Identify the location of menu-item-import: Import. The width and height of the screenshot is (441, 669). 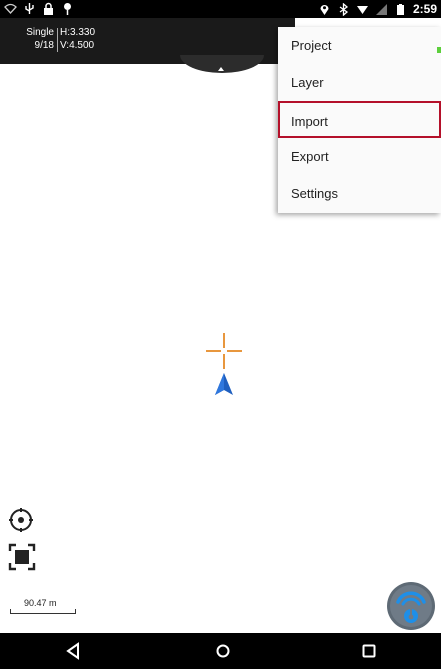
(359, 119).